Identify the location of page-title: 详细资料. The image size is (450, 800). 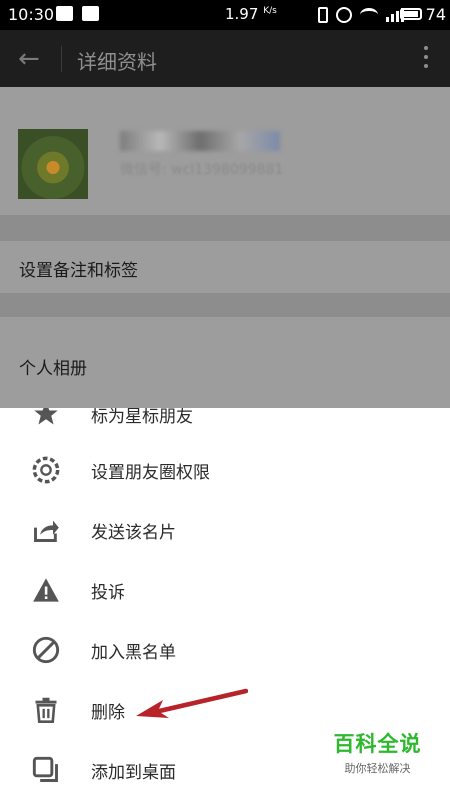
(117, 62).